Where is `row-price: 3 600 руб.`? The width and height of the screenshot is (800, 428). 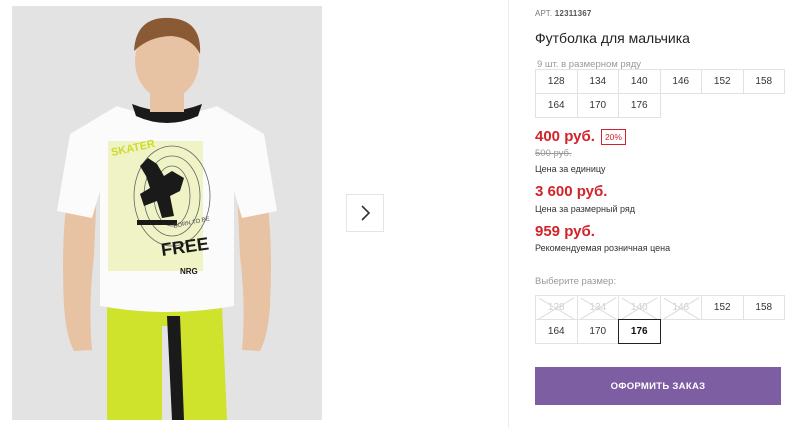 row-price: 3 600 руб. is located at coordinates (571, 191).